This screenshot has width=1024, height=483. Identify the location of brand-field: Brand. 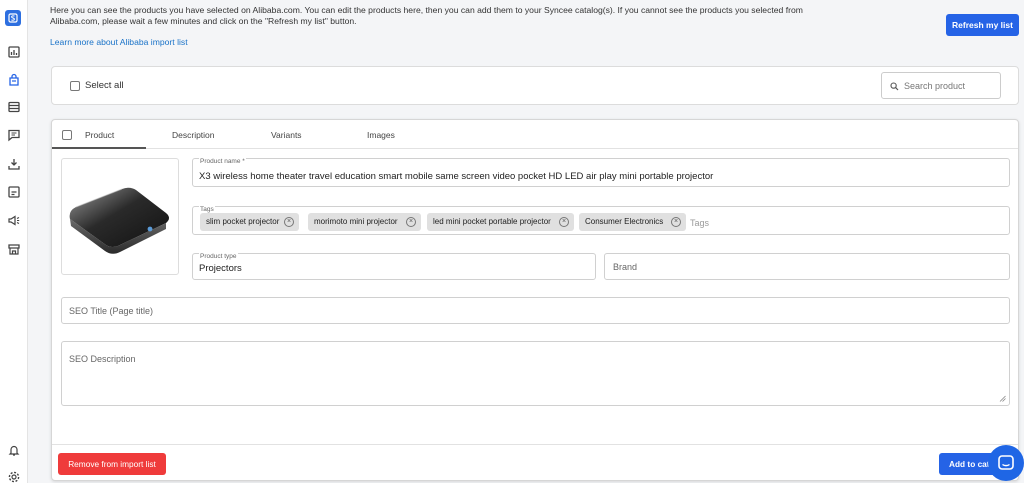
(807, 266).